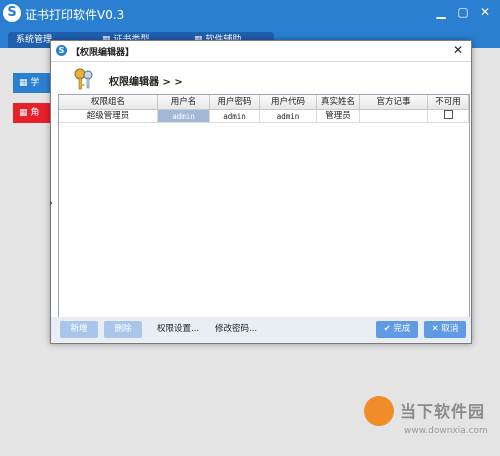 This screenshot has height=456, width=500. I want to click on side-button-label: 角, so click(35, 113).